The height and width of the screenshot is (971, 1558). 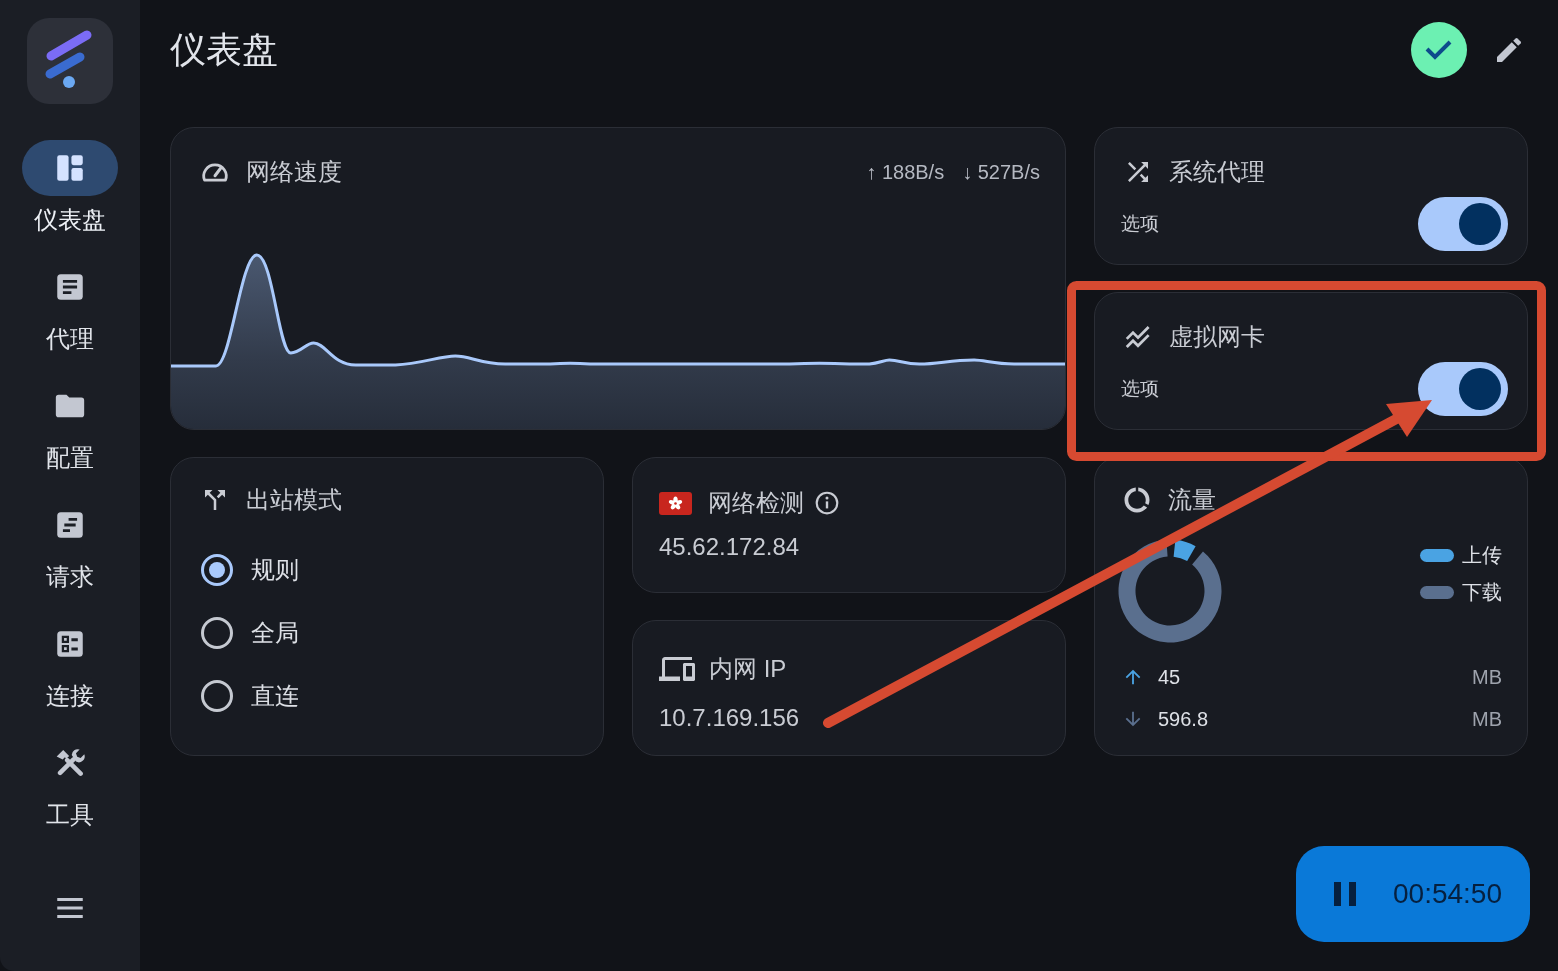 What do you see at coordinates (1183, 719) in the screenshot?
I see `traffic-value: 596.8` at bounding box center [1183, 719].